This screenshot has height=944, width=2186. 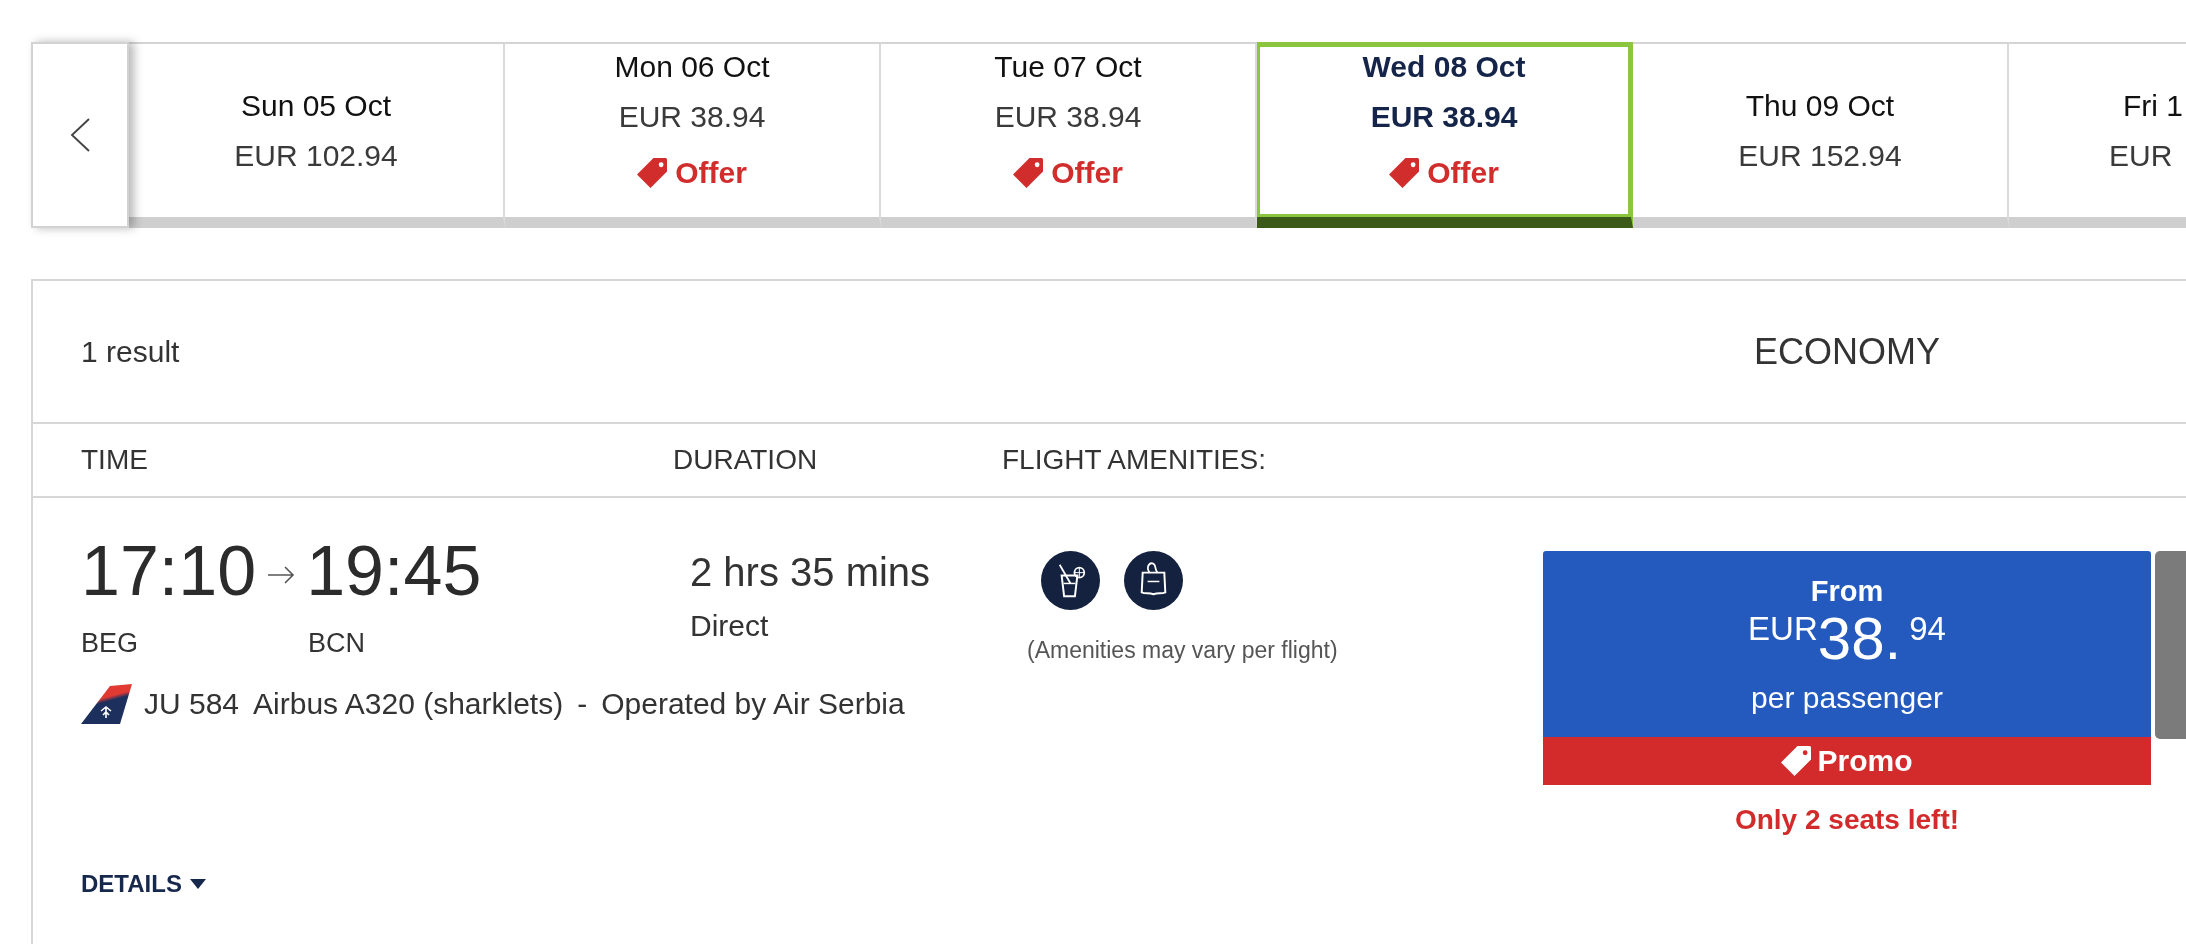 I want to click on date-tab: Mon 06 Oct EUR 38.94 Offer, so click(x=693, y=135).